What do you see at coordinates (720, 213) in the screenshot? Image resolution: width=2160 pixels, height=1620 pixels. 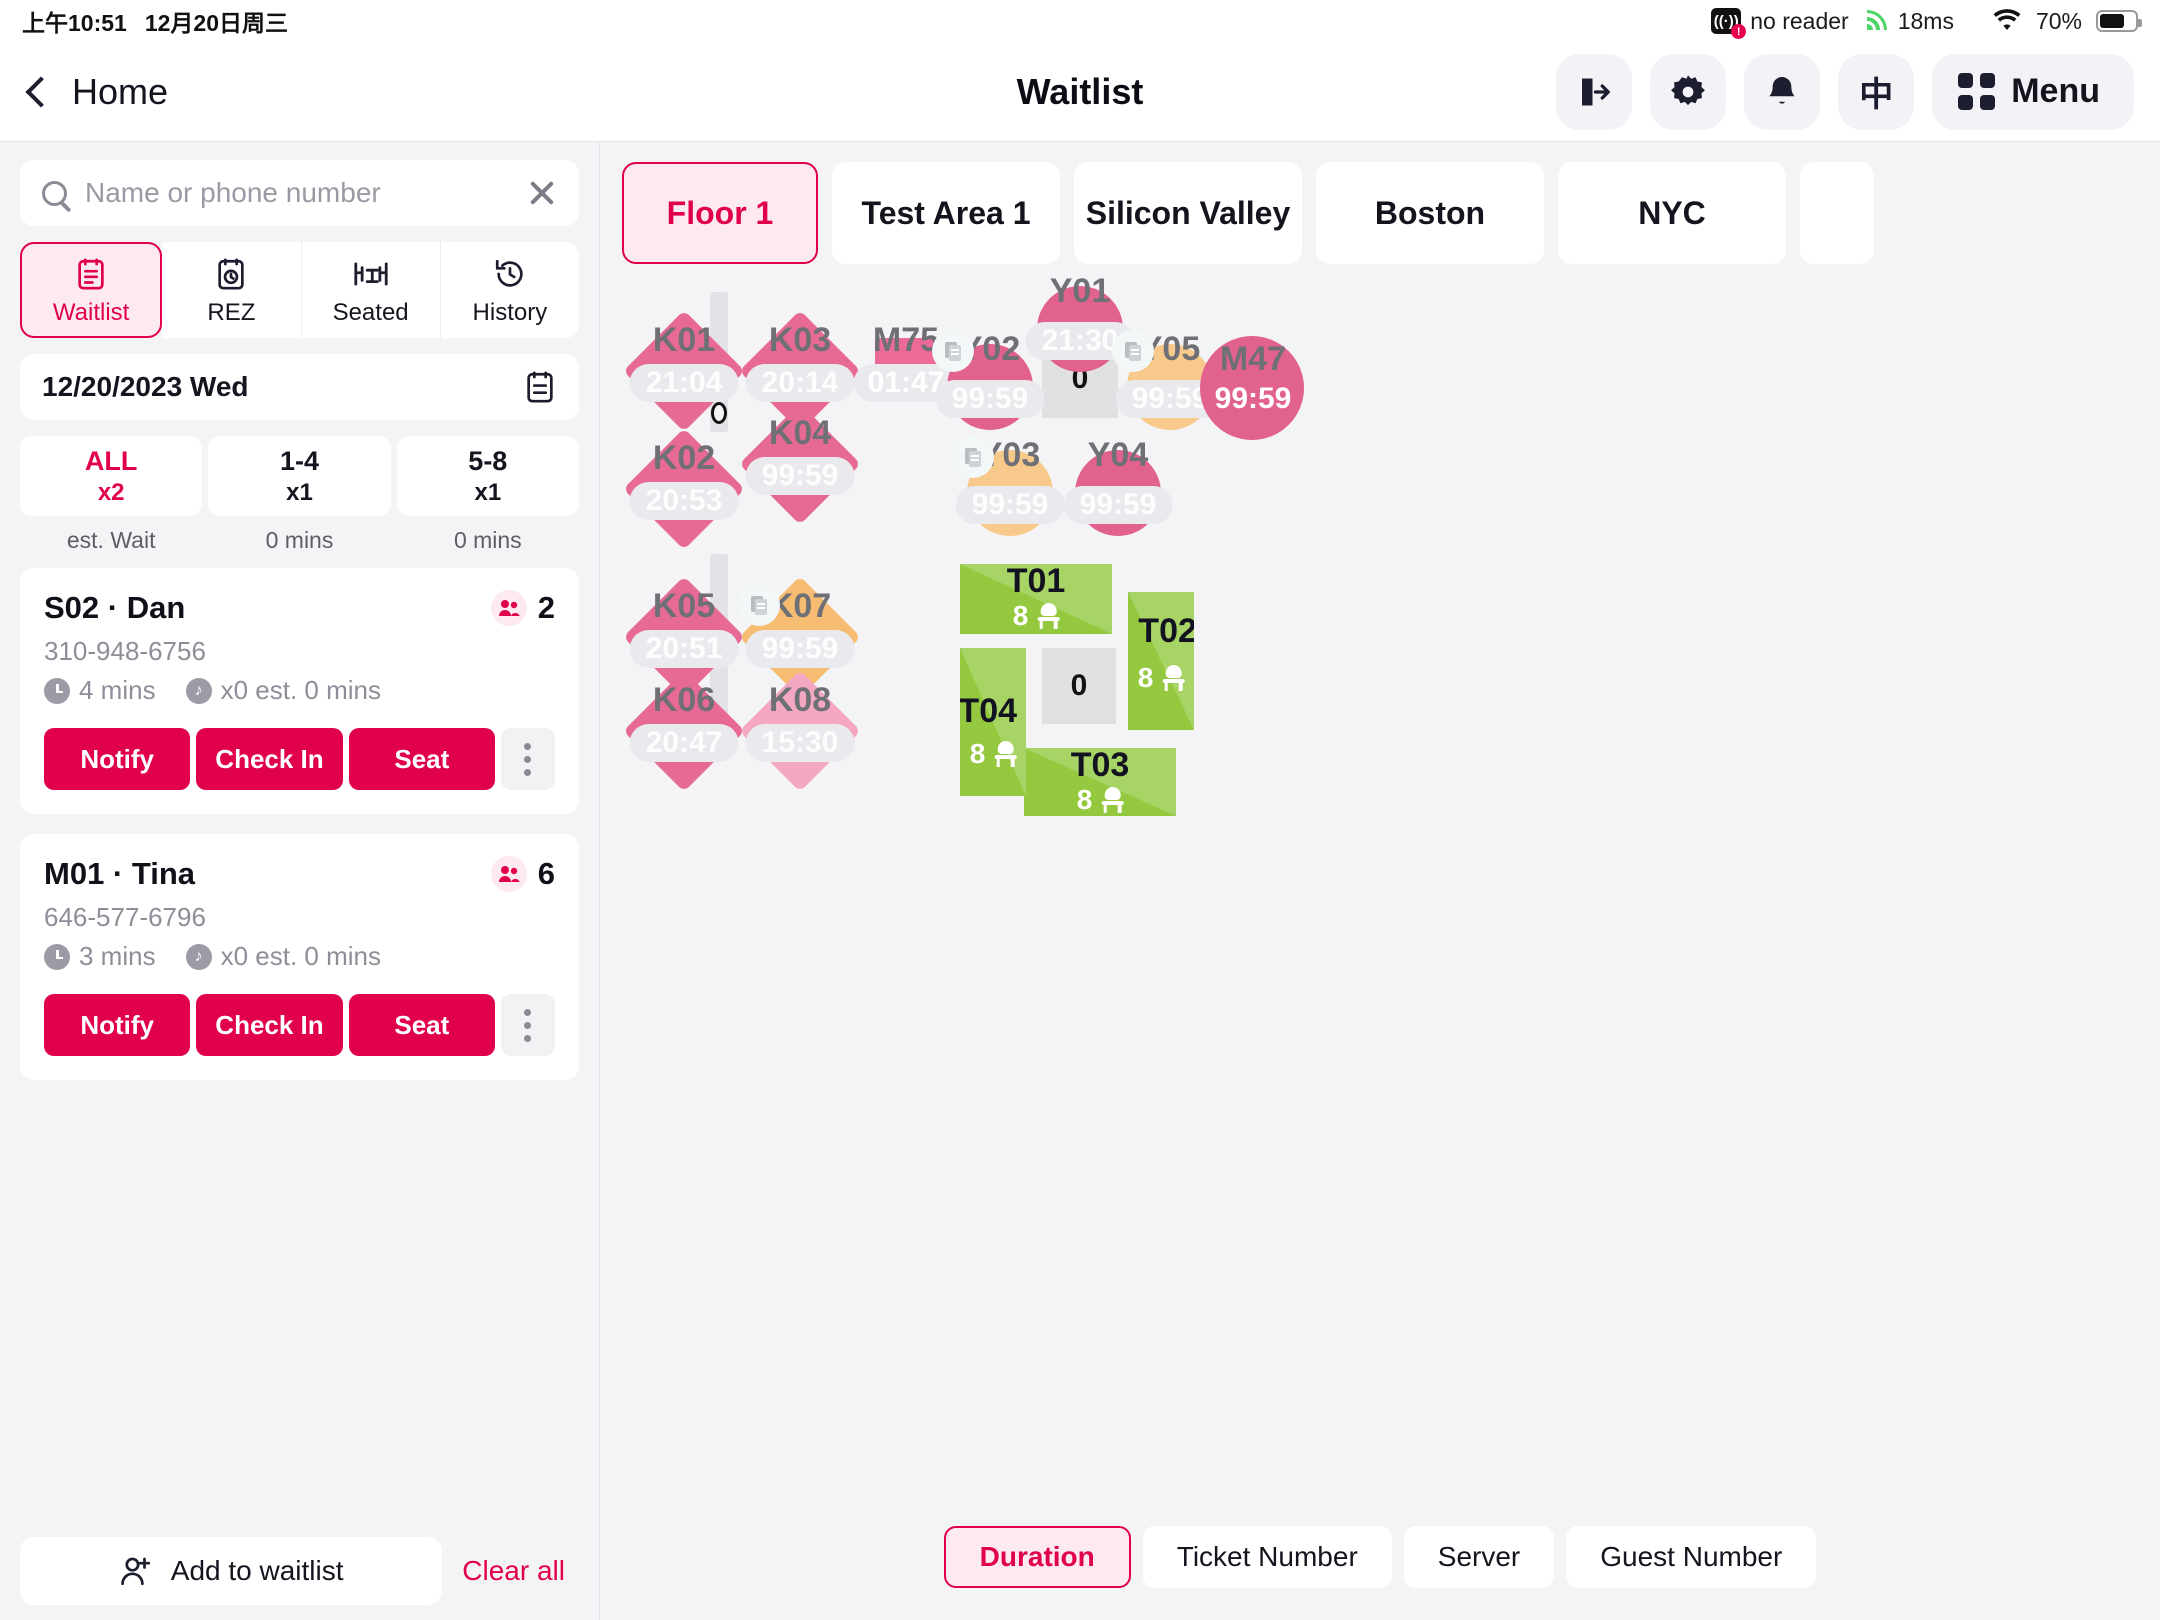 I see `floor-tab-floor-1: Floor 1` at bounding box center [720, 213].